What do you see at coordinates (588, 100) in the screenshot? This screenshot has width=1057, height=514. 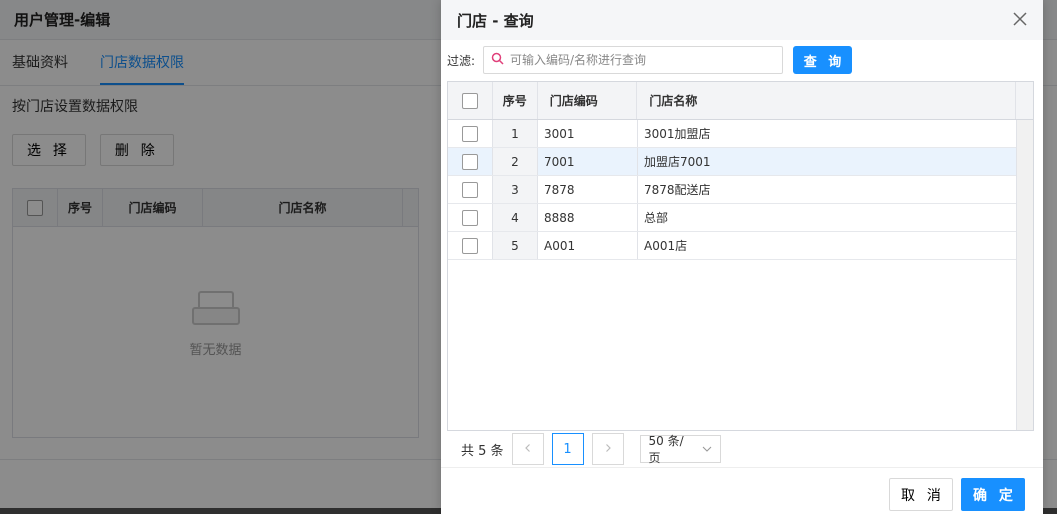 I see `column-code: 门店编码` at bounding box center [588, 100].